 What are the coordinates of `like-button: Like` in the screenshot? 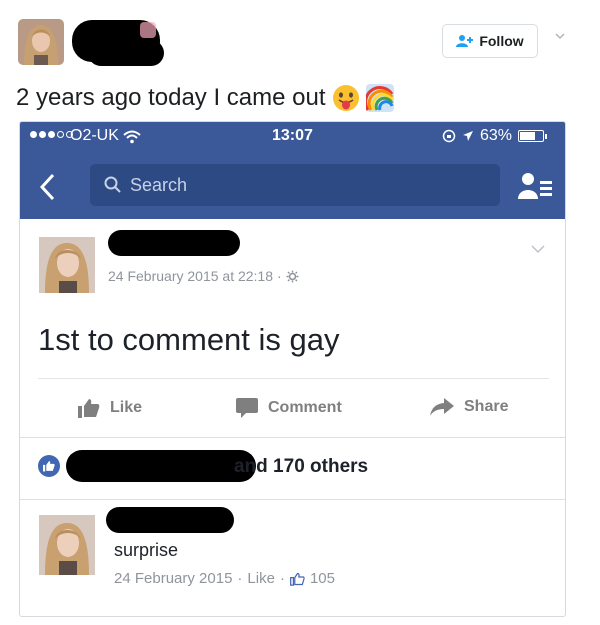 It's located at (110, 408).